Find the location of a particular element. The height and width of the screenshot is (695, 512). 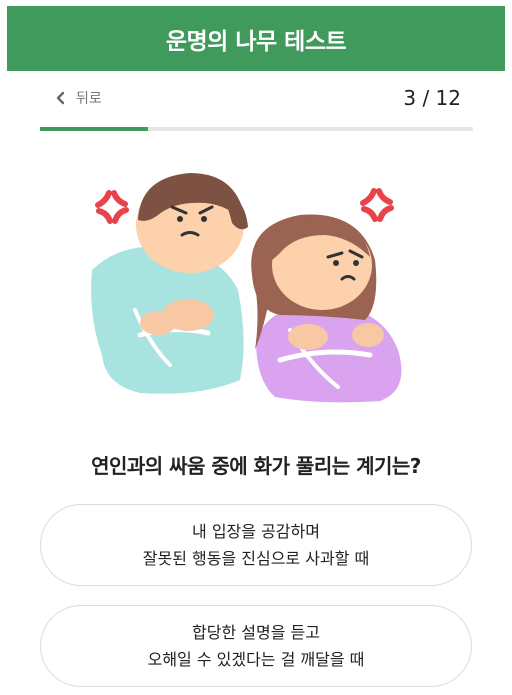

back-label: 뒤로 is located at coordinates (89, 99).